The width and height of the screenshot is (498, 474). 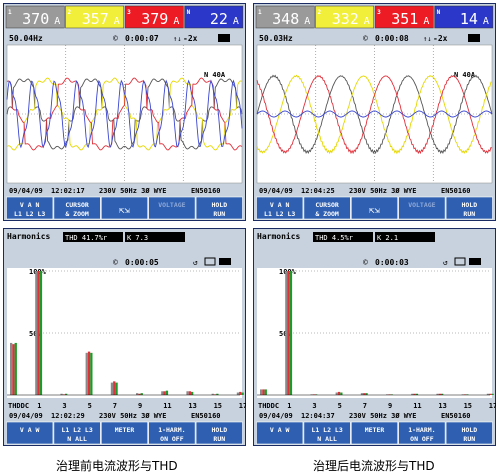 What do you see at coordinates (421, 430) in the screenshot?
I see `softkey-top-label: 1-HARM.` at bounding box center [421, 430].